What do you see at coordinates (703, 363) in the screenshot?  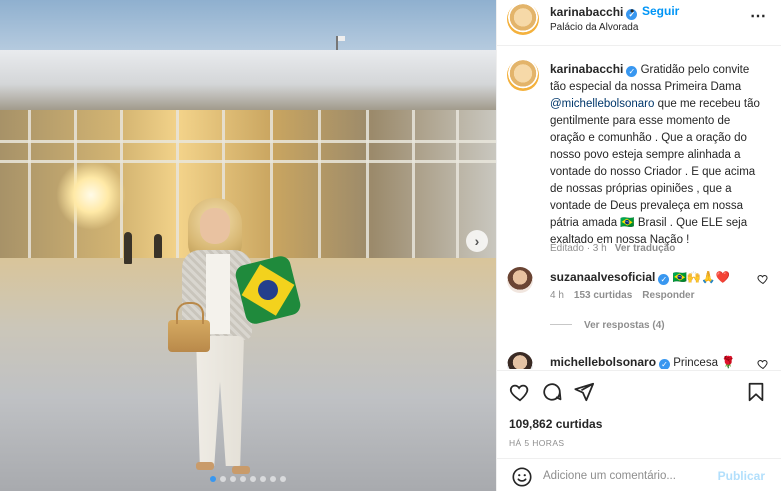 I see `comment-body: Princesa 🌹` at bounding box center [703, 363].